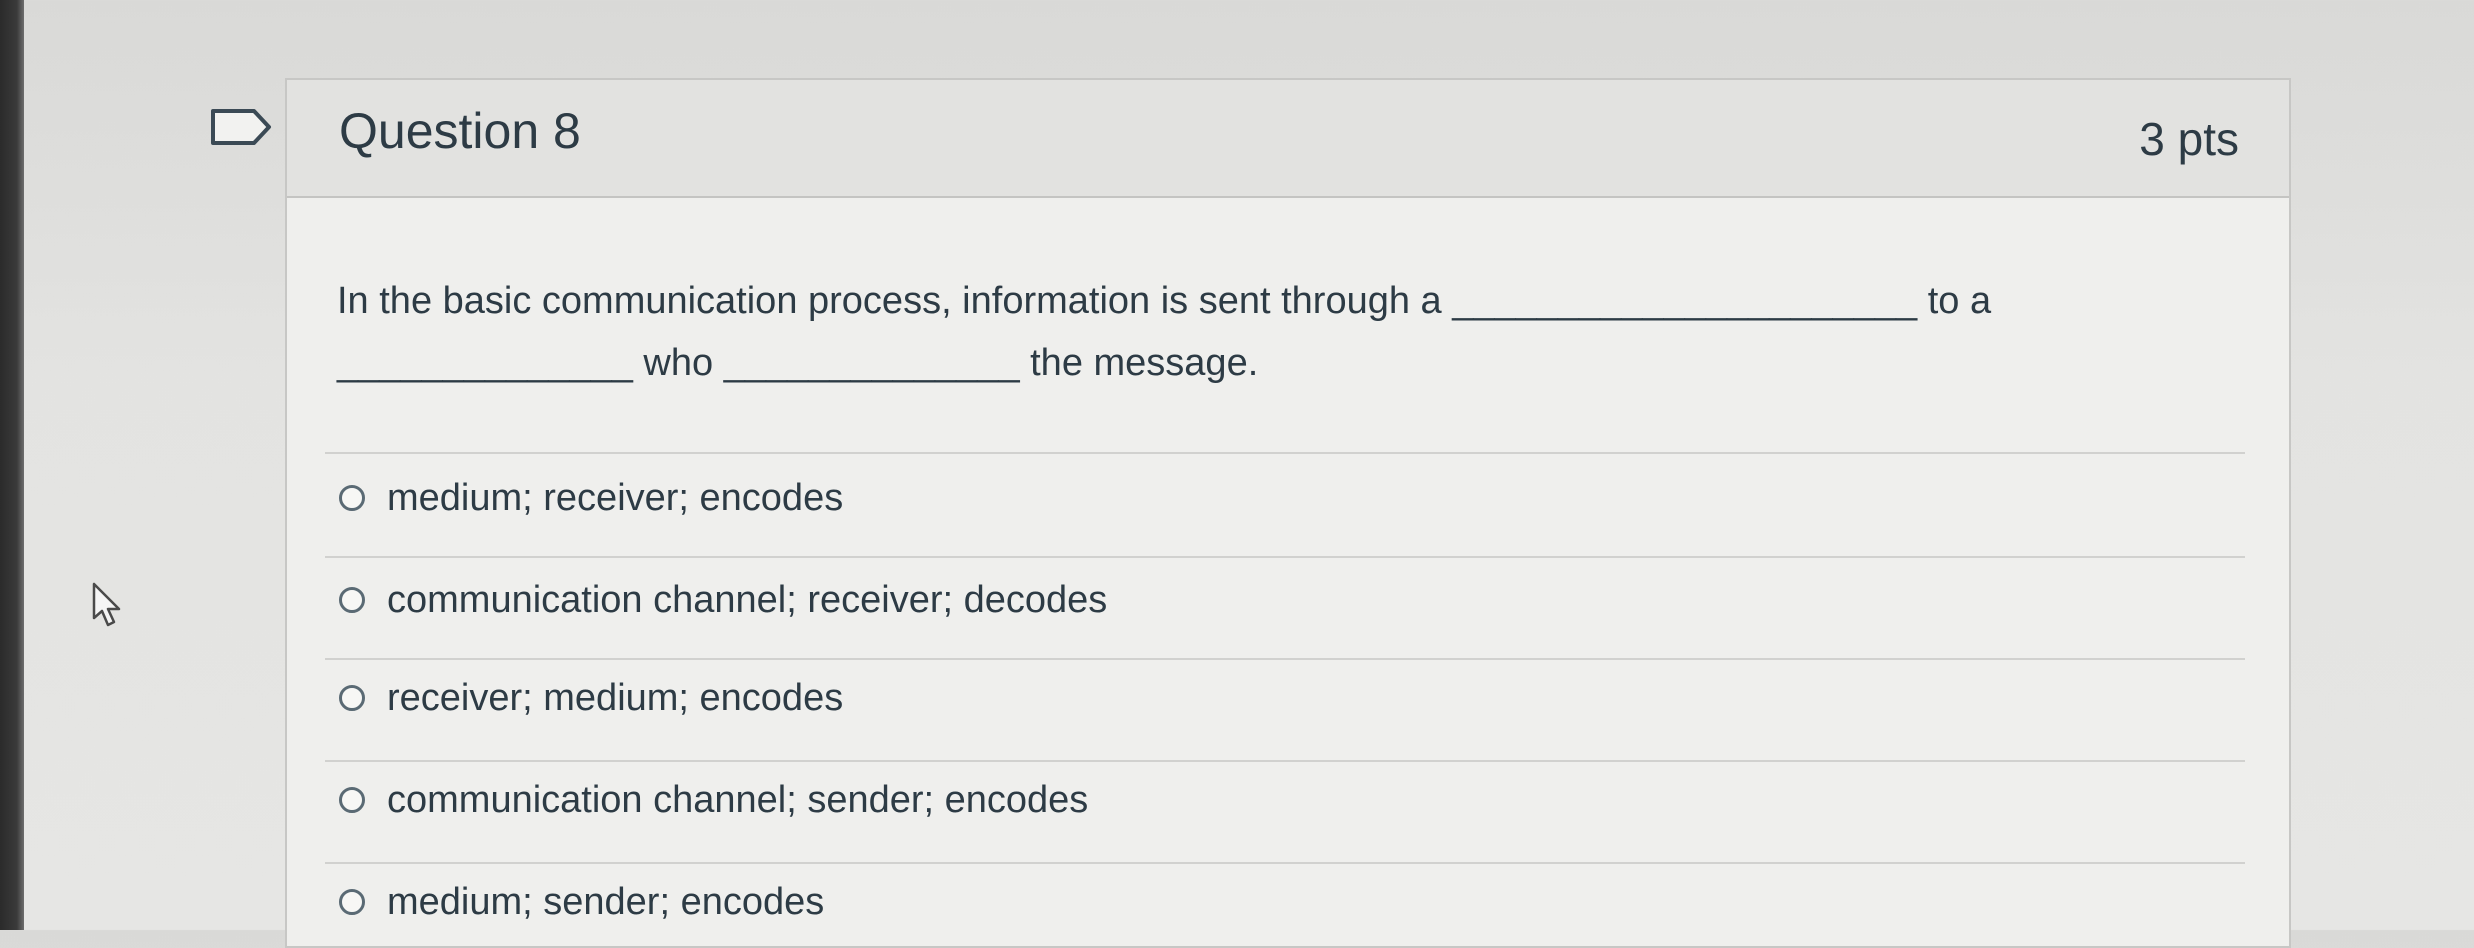 The height and width of the screenshot is (948, 2474). I want to click on question-header: Question 8 3 pts, so click(1288, 139).